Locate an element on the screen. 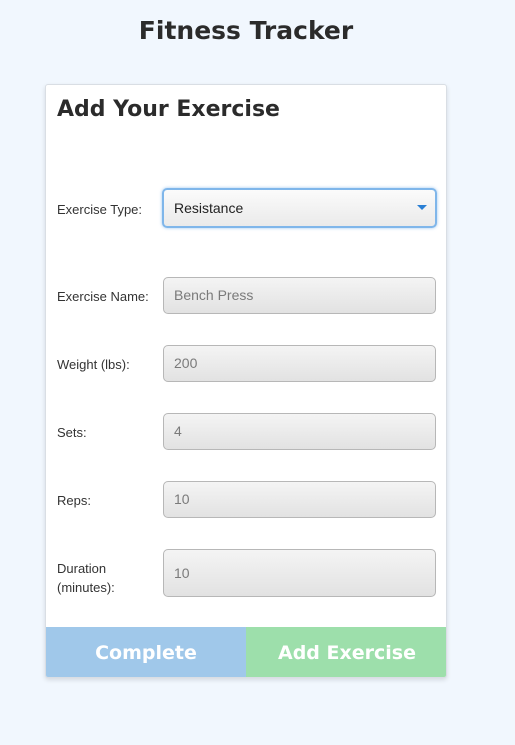  weight-input: 200 is located at coordinates (299, 363).